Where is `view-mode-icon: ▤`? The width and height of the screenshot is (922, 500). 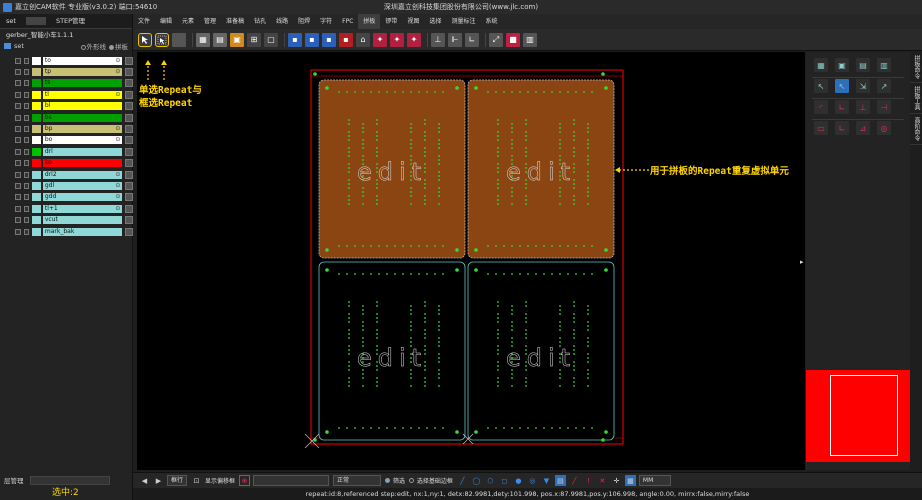
view-mode-icon: ▤ is located at coordinates (560, 480).